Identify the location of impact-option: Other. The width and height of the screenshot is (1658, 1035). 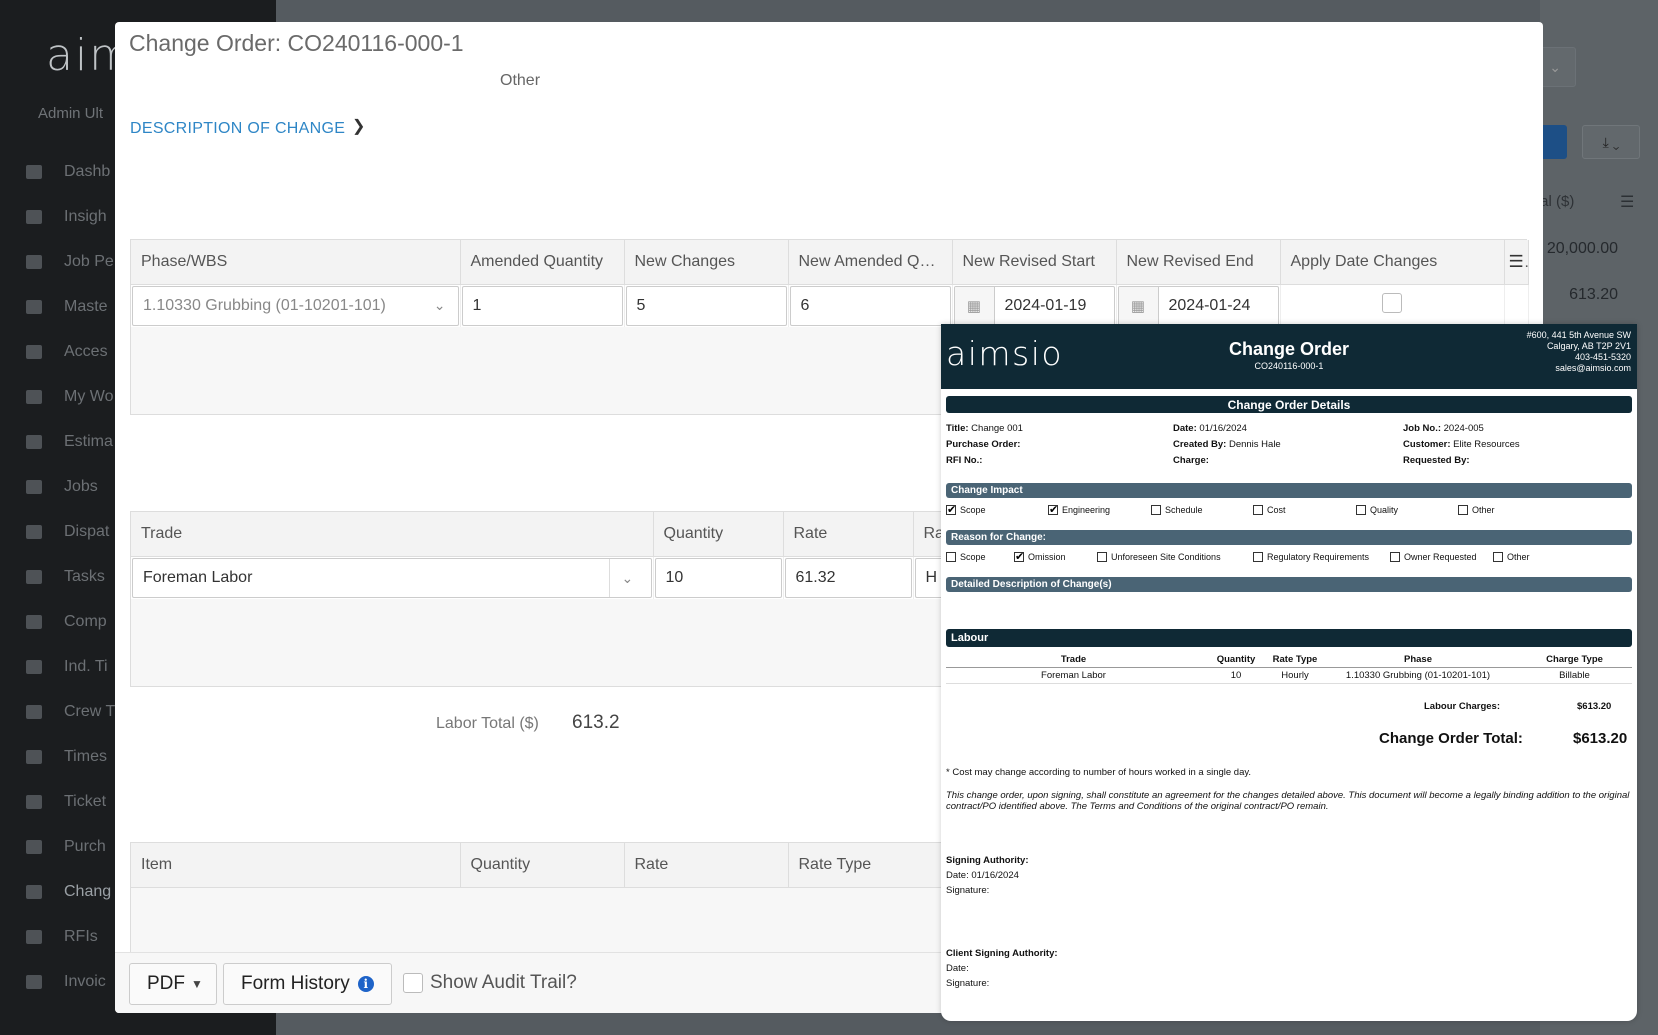
(1498, 510).